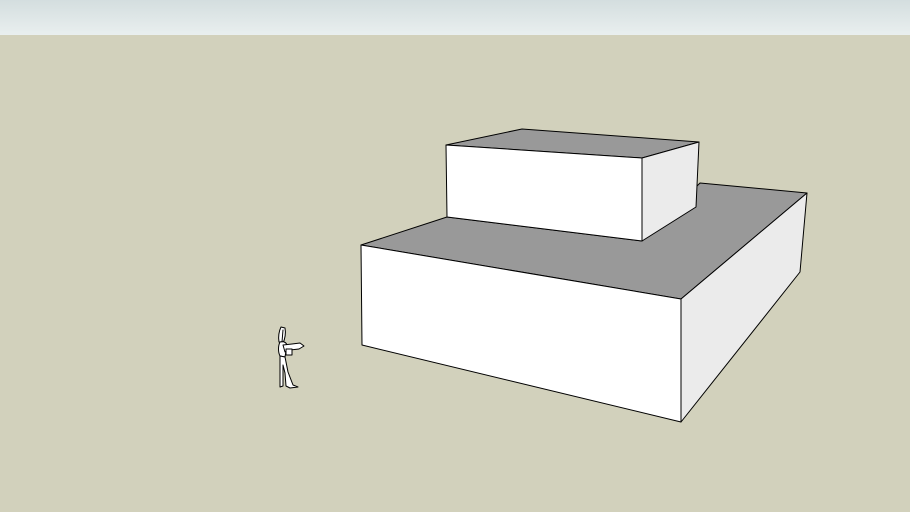 Image resolution: width=910 pixels, height=512 pixels. I want to click on person-figure, so click(291, 357).